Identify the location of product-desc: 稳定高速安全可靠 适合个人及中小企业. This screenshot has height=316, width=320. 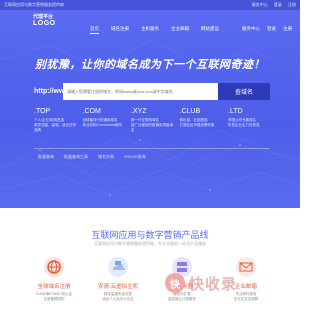
(118, 296).